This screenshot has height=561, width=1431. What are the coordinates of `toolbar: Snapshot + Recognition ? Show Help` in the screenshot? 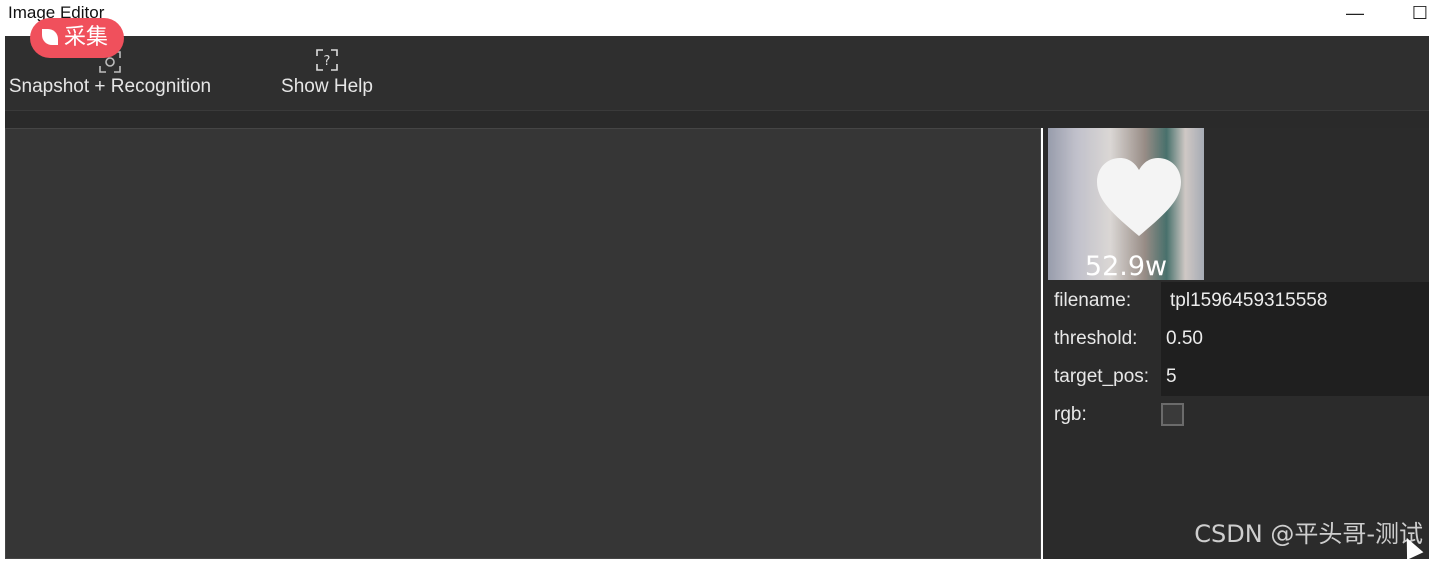 It's located at (717, 73).